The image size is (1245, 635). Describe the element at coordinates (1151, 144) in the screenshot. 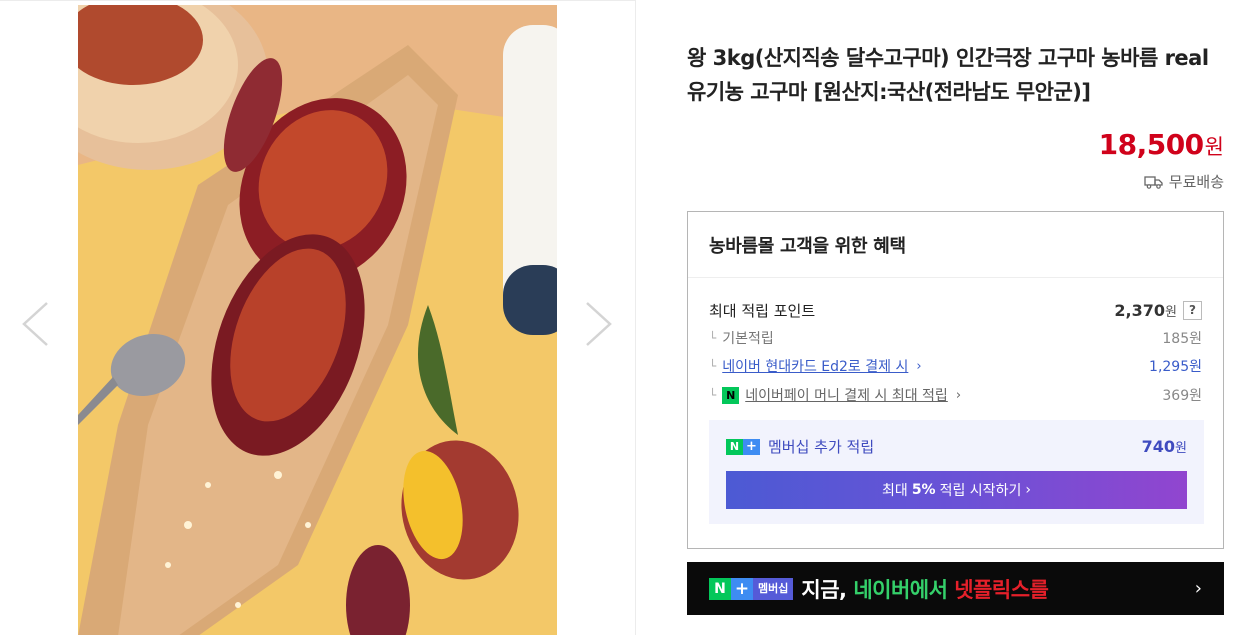

I see `price-value: 18,500` at that location.